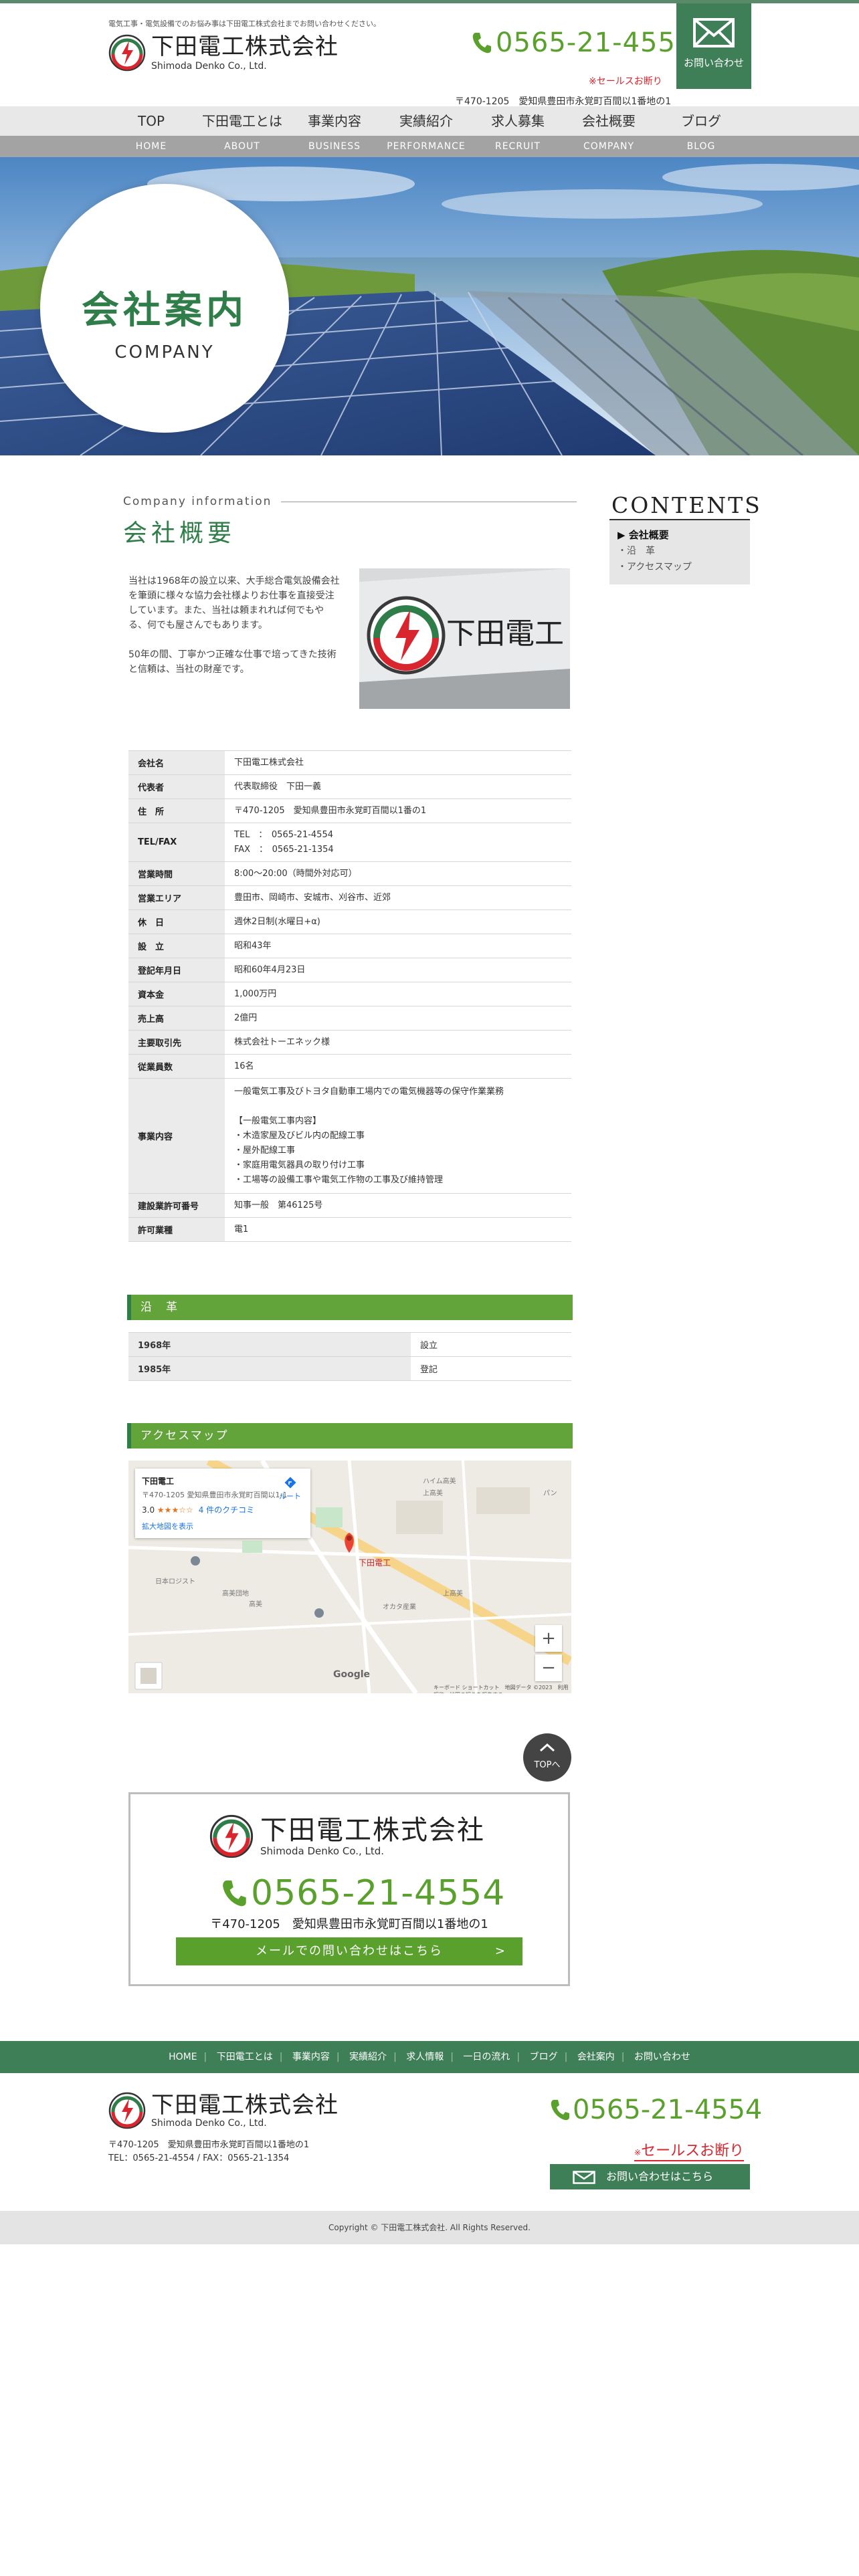 The width and height of the screenshot is (859, 2576). What do you see at coordinates (334, 131) in the screenshot?
I see `nav-item-business: 事業内容 BUSINESS` at bounding box center [334, 131].